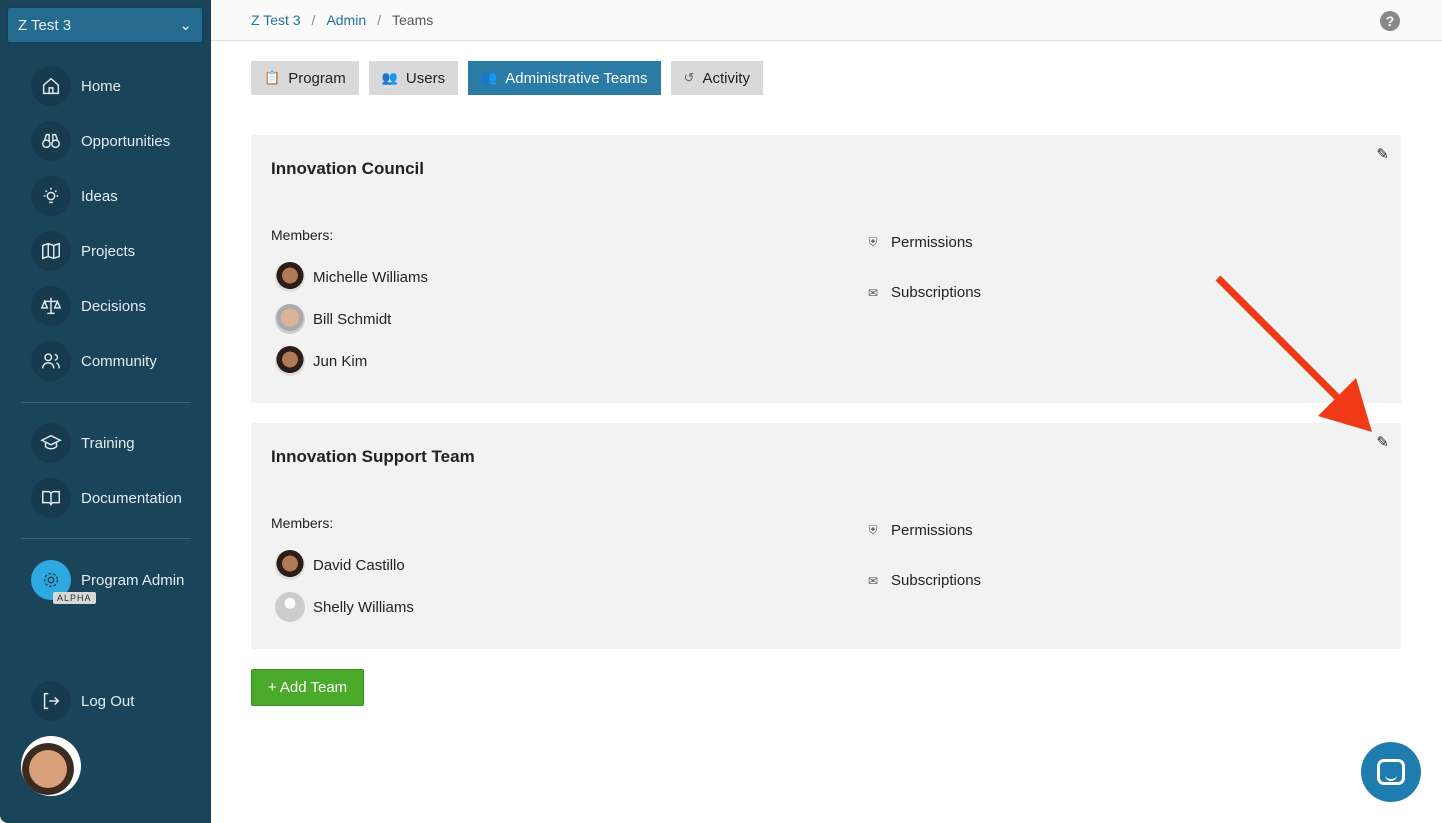 This screenshot has width=1442, height=823. I want to click on help-icon: ?, so click(1390, 21).